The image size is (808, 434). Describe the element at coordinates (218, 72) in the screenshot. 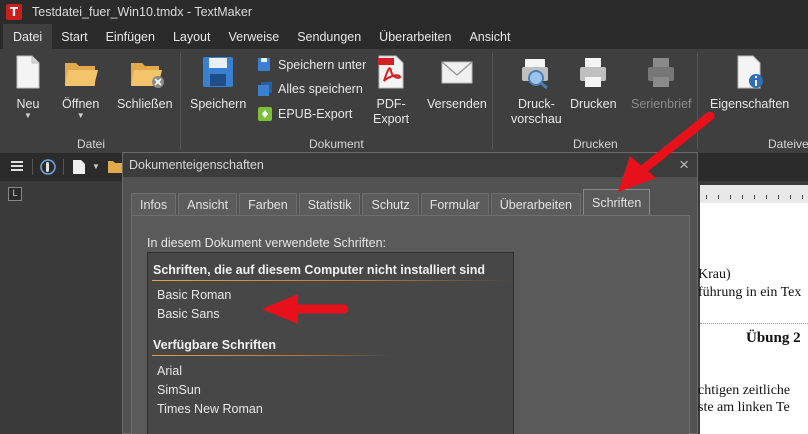

I see `floppy-disk-icon` at that location.